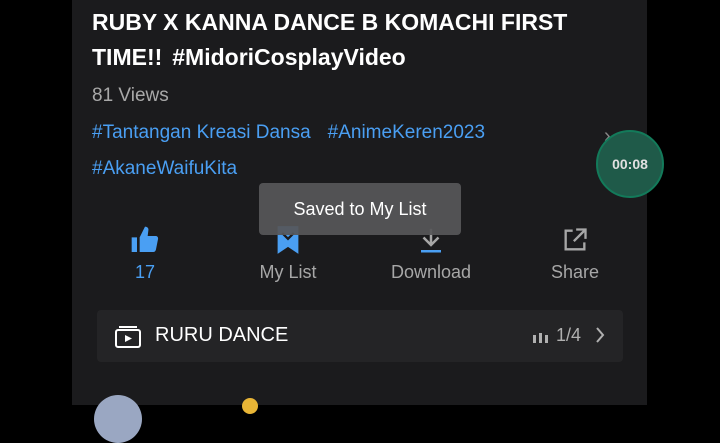 The width and height of the screenshot is (720, 443). Describe the element at coordinates (360, 209) in the screenshot. I see `toast-message: Saved to My List` at that location.